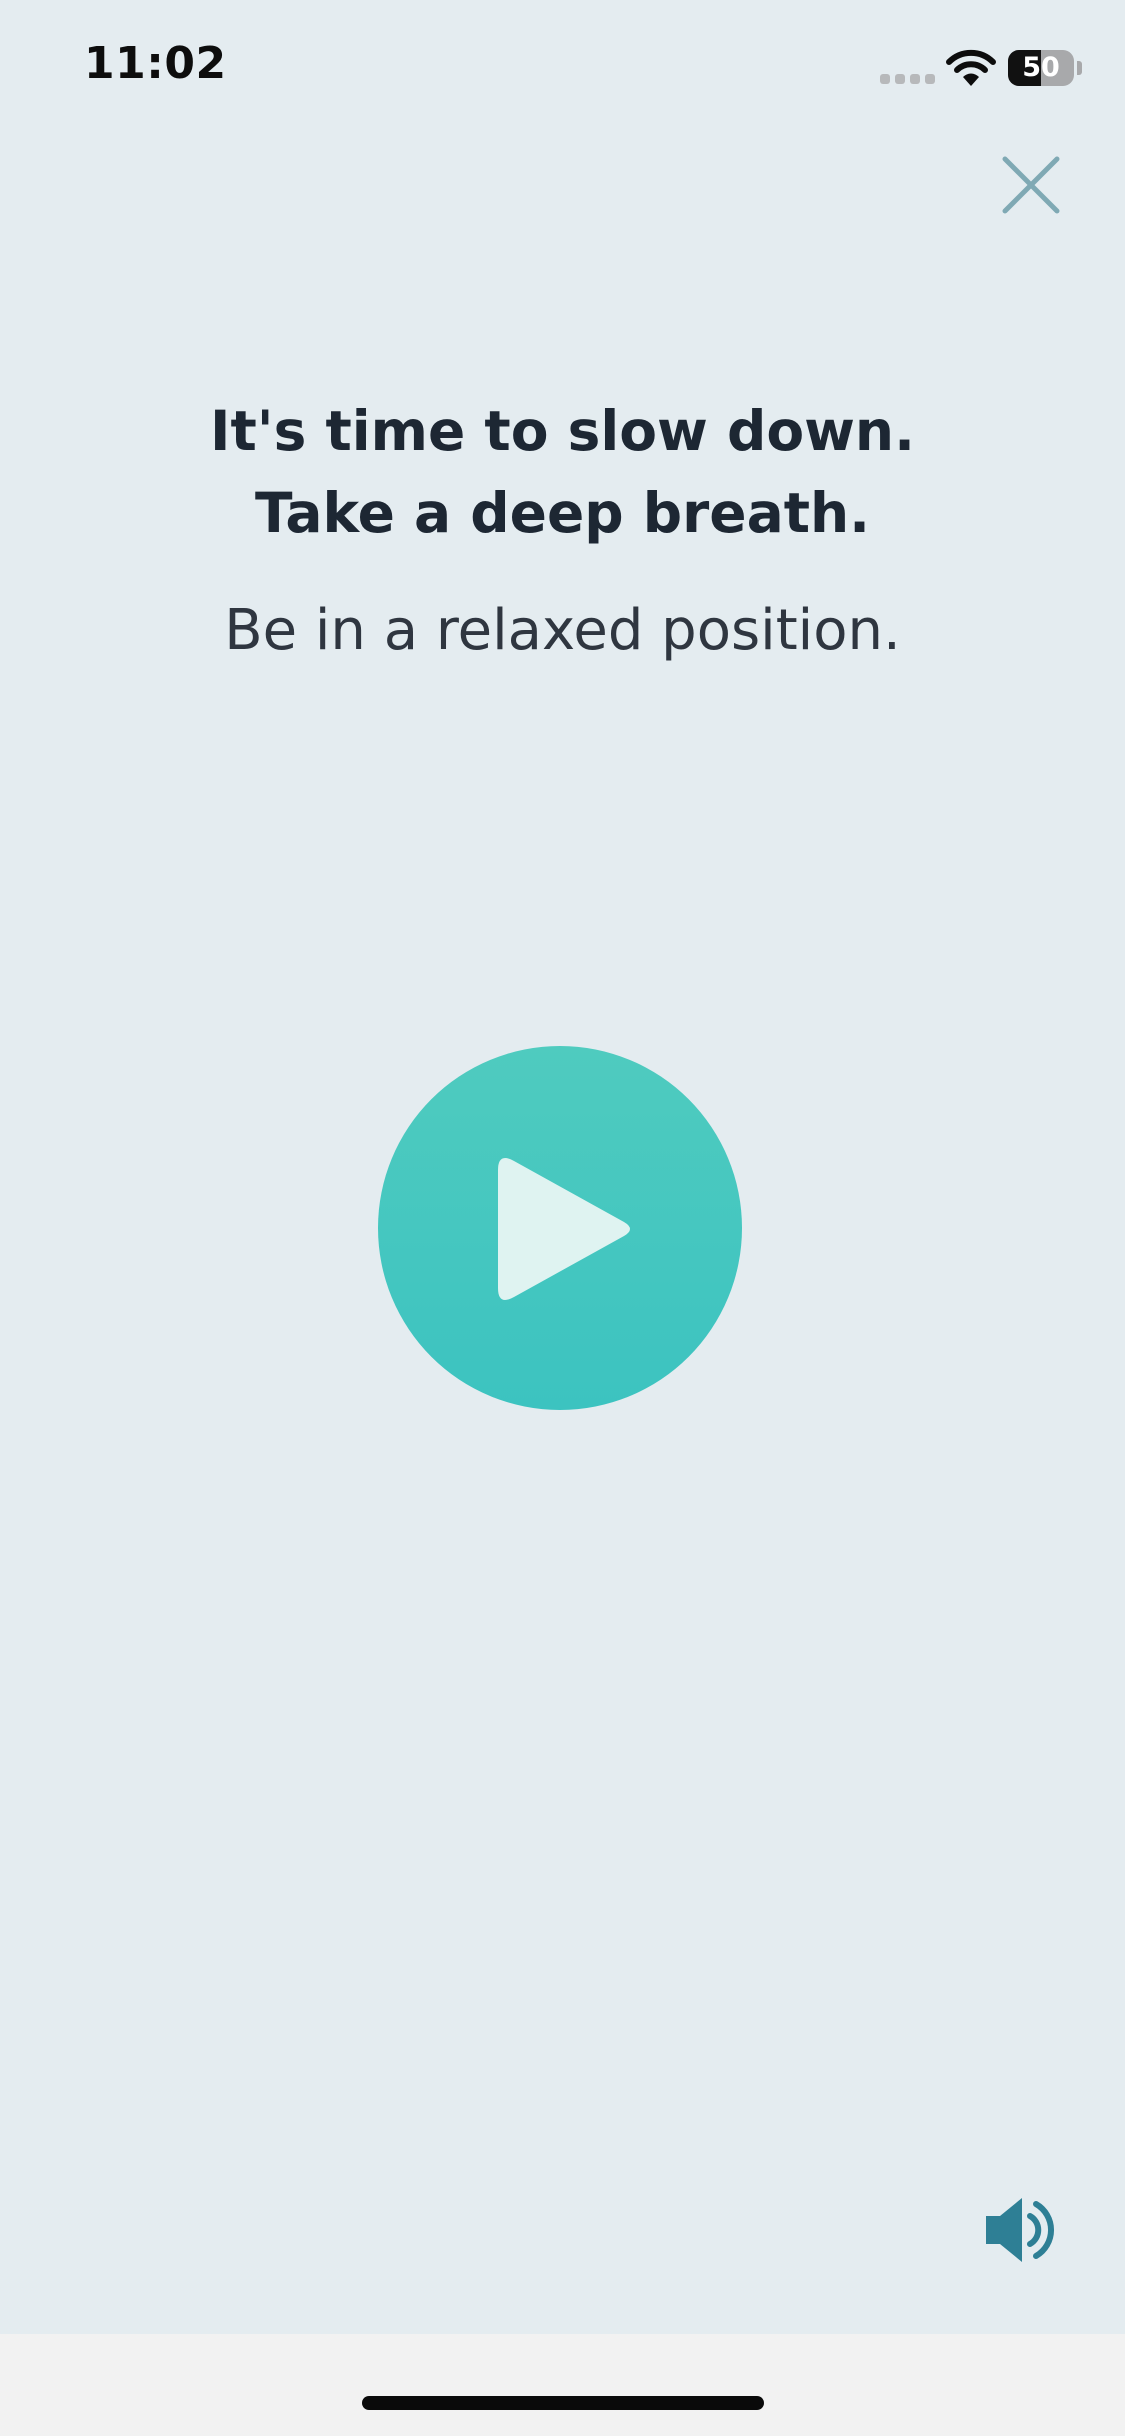 The height and width of the screenshot is (2436, 1125). I want to click on bottom-bar, so click(562, 2385).